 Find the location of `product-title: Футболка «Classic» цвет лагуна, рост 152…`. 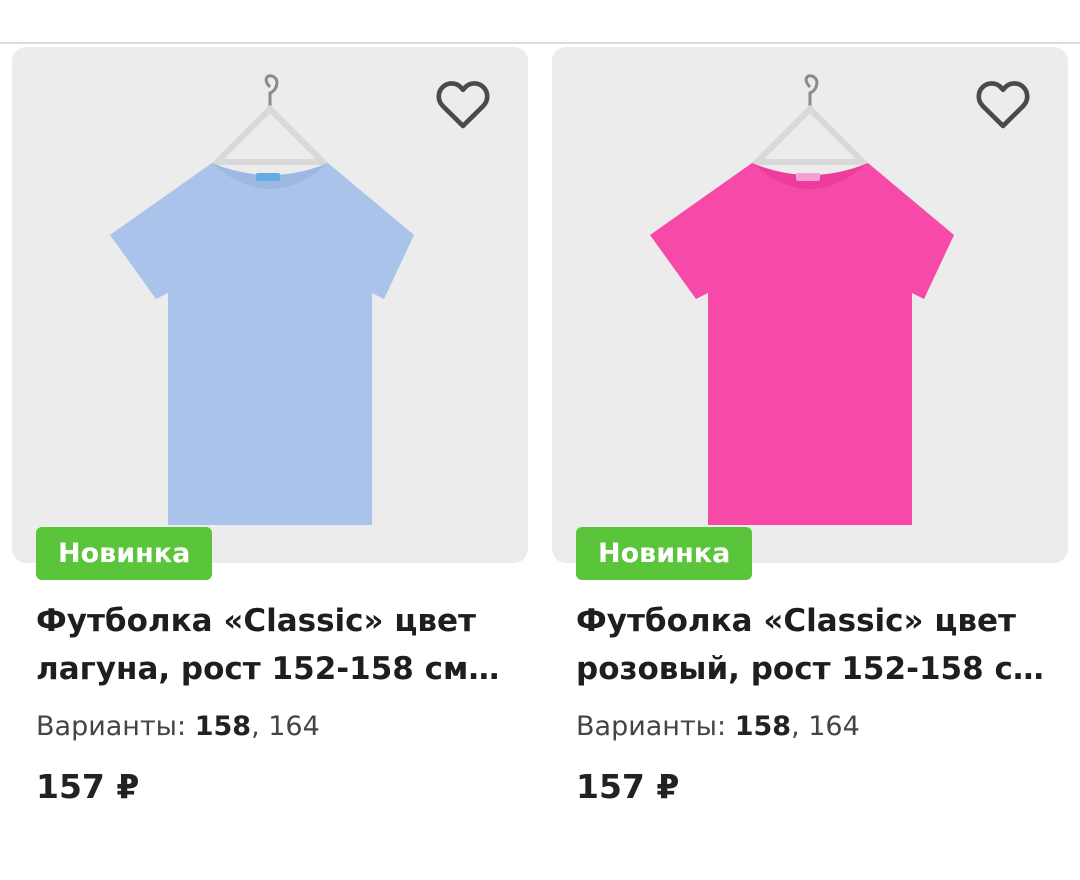

product-title: Футболка «Classic» цвет лагуна, рост 152… is located at coordinates (276, 645).